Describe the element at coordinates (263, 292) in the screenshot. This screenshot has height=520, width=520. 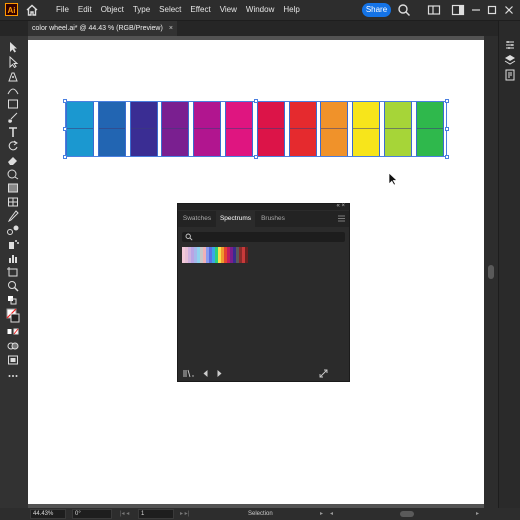
I see `swatch-library-panel: « × Swatches Spectrums Brushes` at that location.